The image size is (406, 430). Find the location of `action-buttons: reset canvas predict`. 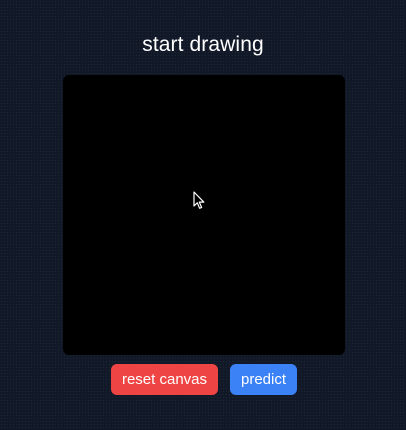

action-buttons: reset canvas predict is located at coordinates (203, 379).